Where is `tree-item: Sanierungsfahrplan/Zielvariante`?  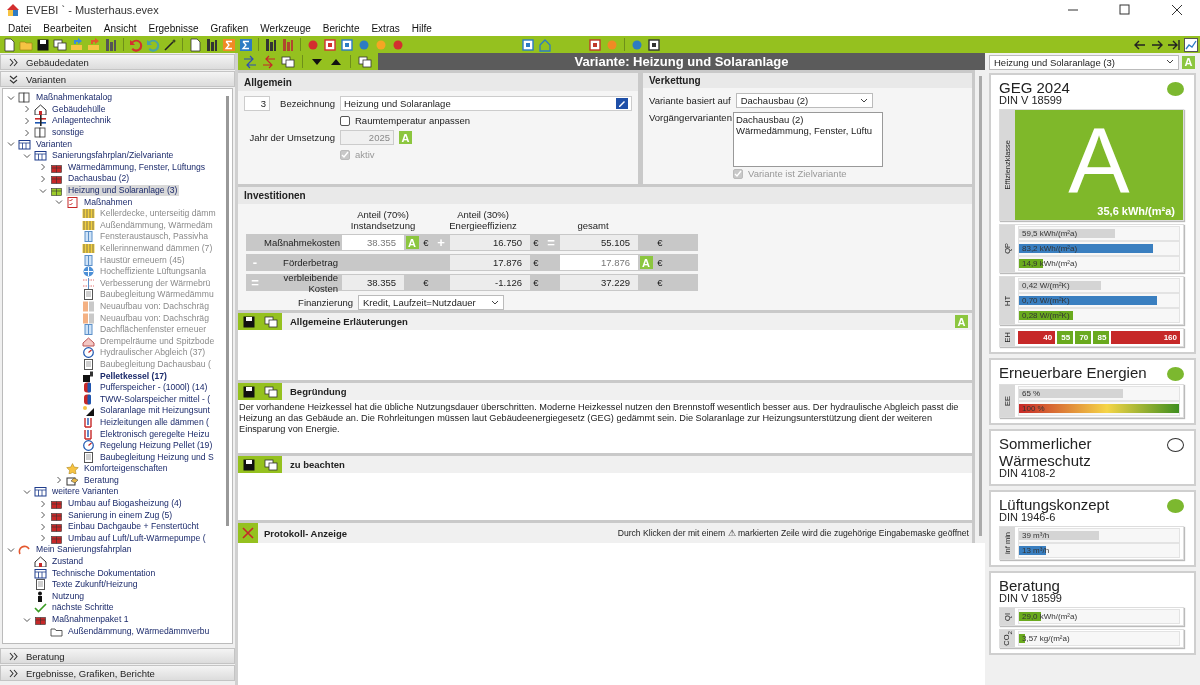 tree-item: Sanierungsfahrplan/Zielvariante is located at coordinates (113, 156).